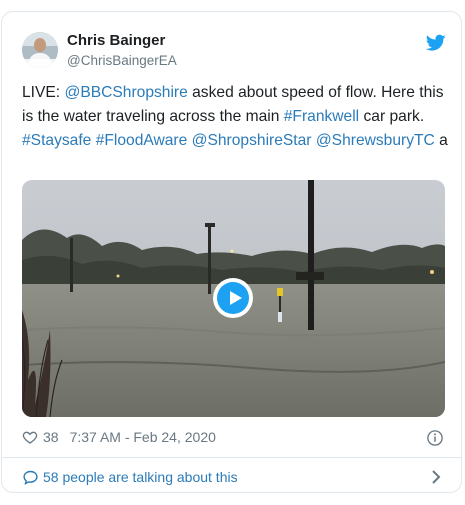 This screenshot has width=465, height=505. I want to click on hashtag-link: #Frankwell, so click(321, 116).